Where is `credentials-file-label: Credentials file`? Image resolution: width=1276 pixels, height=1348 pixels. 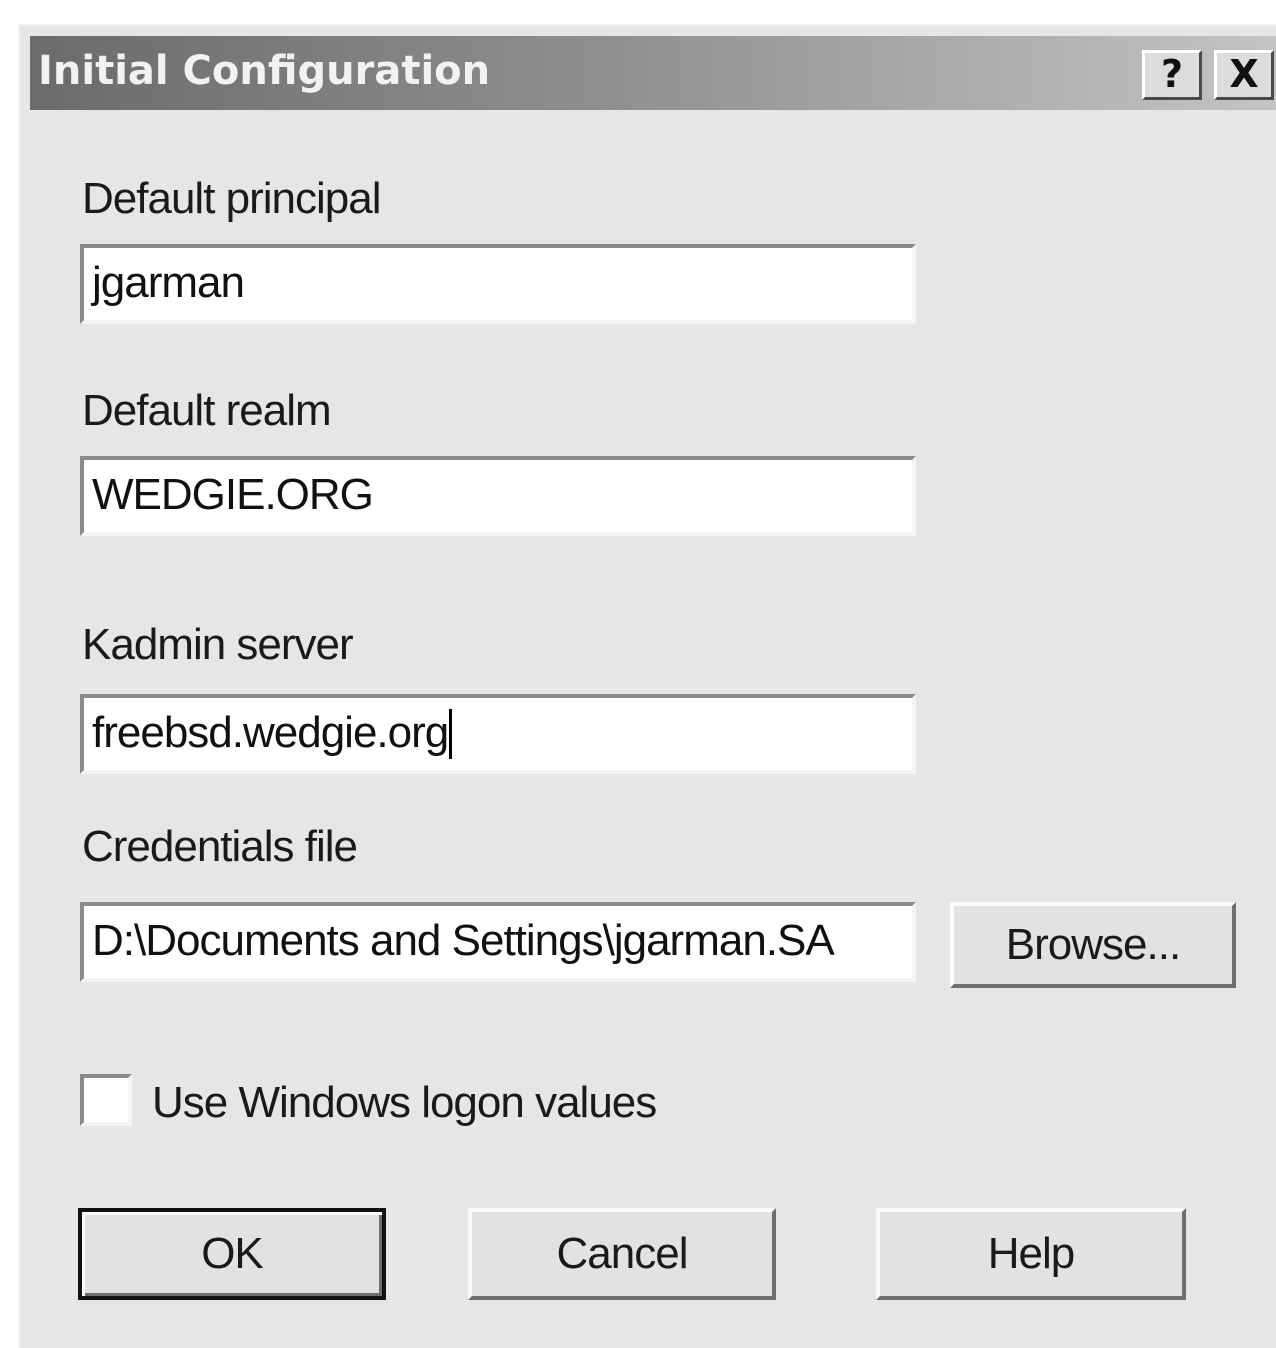
credentials-file-label: Credentials file is located at coordinates (220, 846).